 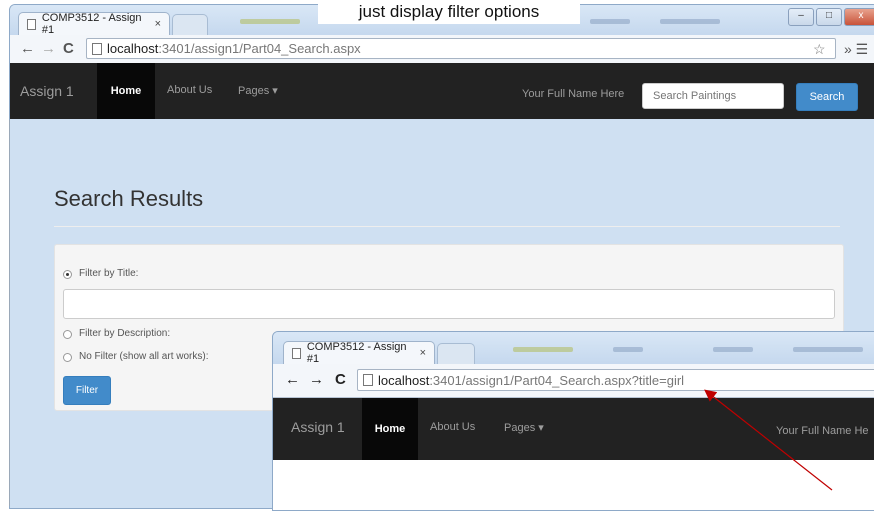 I want to click on arrow-line, so click(x=768, y=440).